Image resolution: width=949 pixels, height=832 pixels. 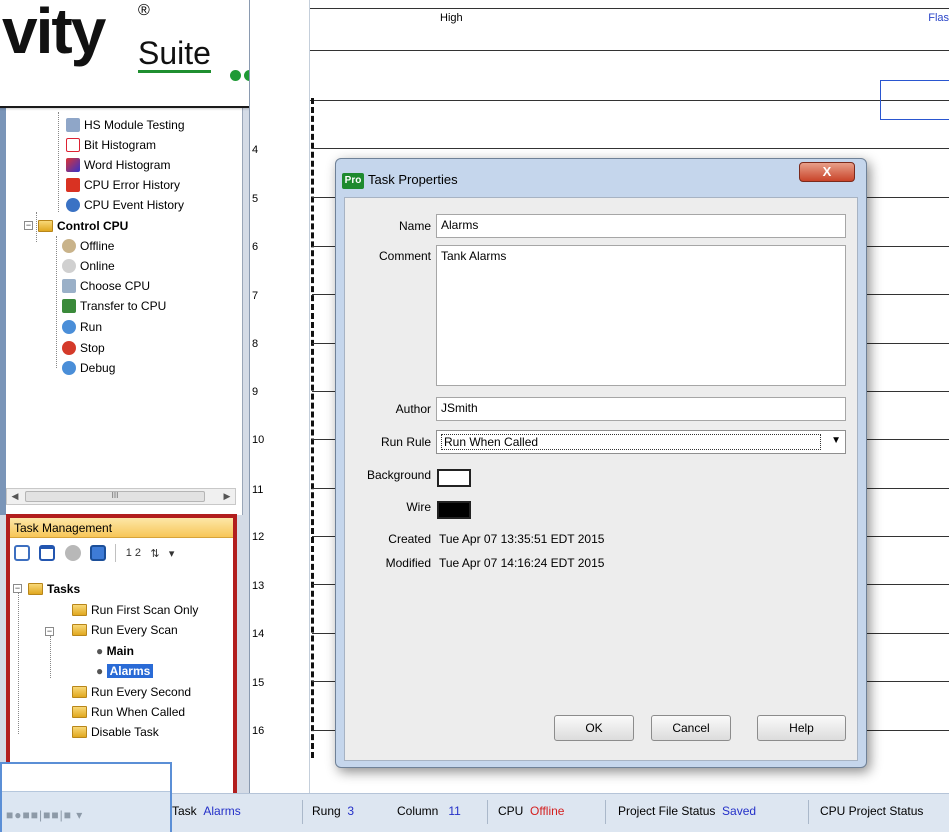 What do you see at coordinates (118, 165) in the screenshot?
I see `tree-item-word-histogram: Word Histogram` at bounding box center [118, 165].